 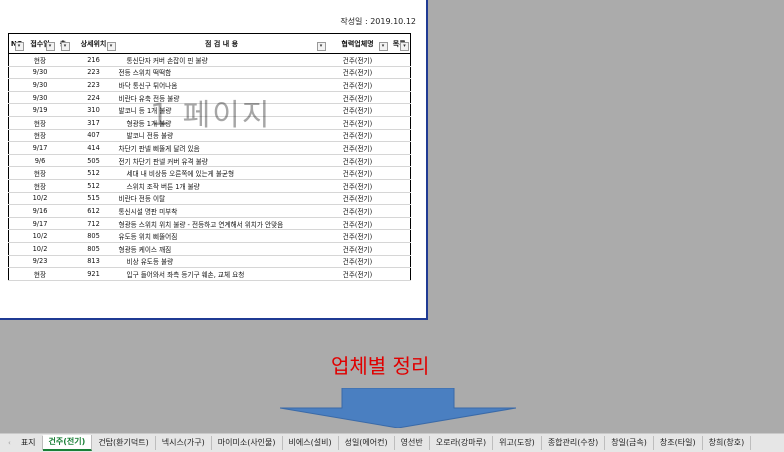 What do you see at coordinates (221, 73) in the screenshot?
I see `content-cell: 전등 스위치 떡떡함` at bounding box center [221, 73].